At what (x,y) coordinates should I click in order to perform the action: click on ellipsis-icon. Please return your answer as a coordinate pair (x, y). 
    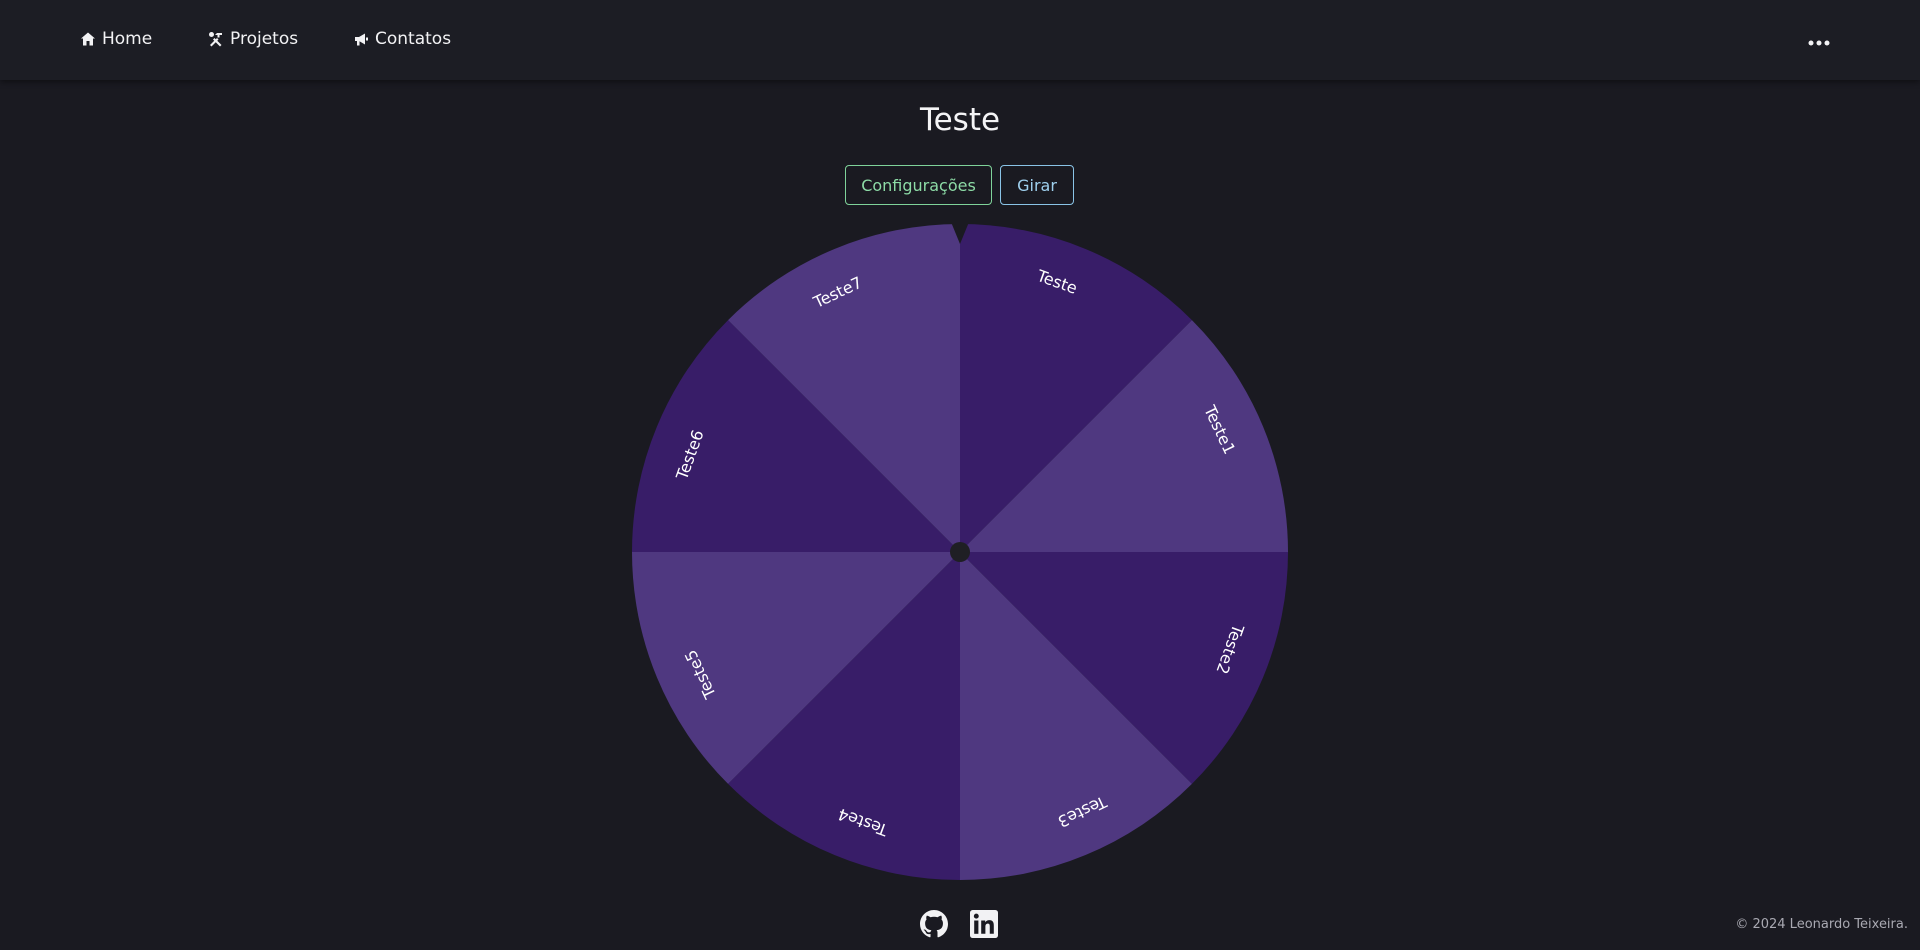
    Looking at the image, I should click on (1819, 40).